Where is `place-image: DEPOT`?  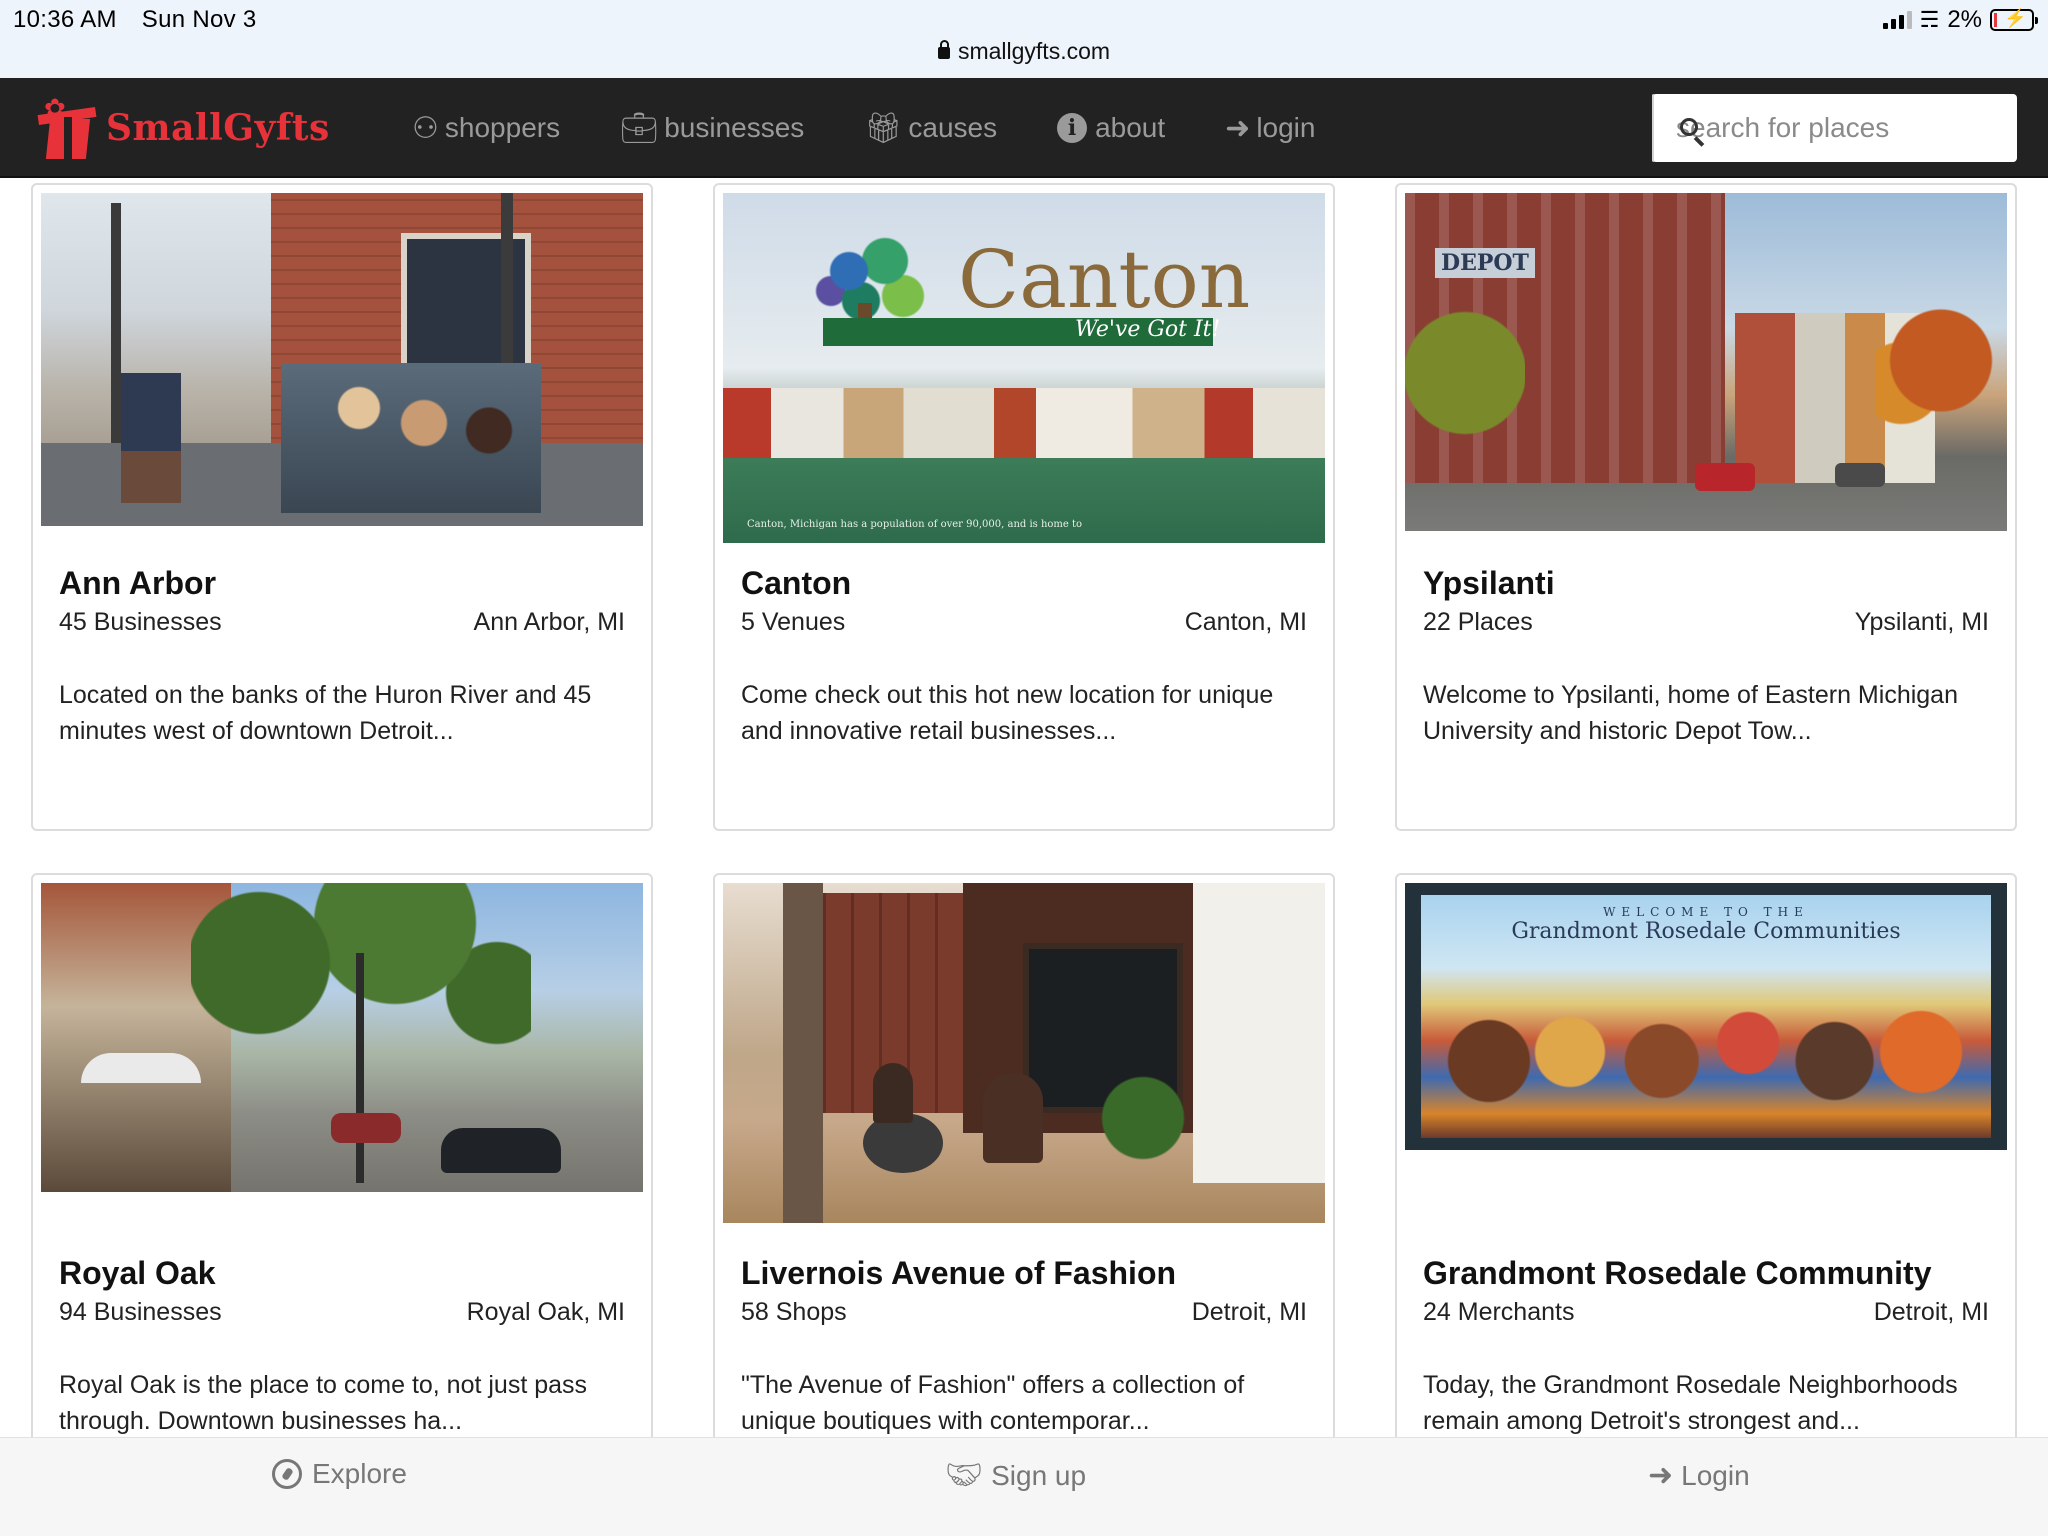
place-image: DEPOT is located at coordinates (1706, 362).